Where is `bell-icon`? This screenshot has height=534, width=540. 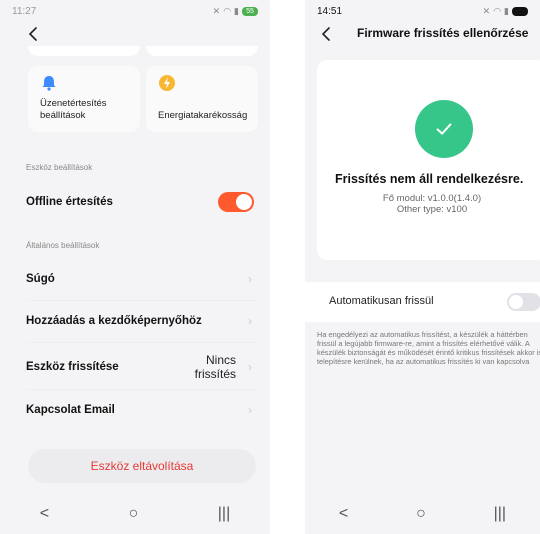
bell-icon is located at coordinates (49, 83).